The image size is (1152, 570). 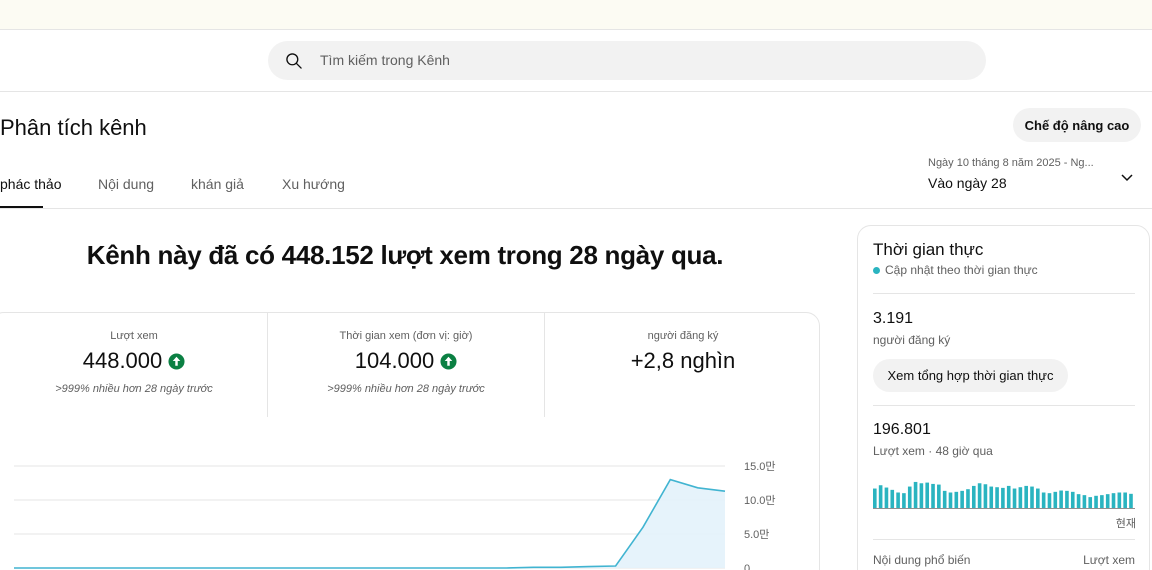 What do you see at coordinates (928, 249) in the screenshot?
I see `realtime-title: Thời gian thực` at bounding box center [928, 249].